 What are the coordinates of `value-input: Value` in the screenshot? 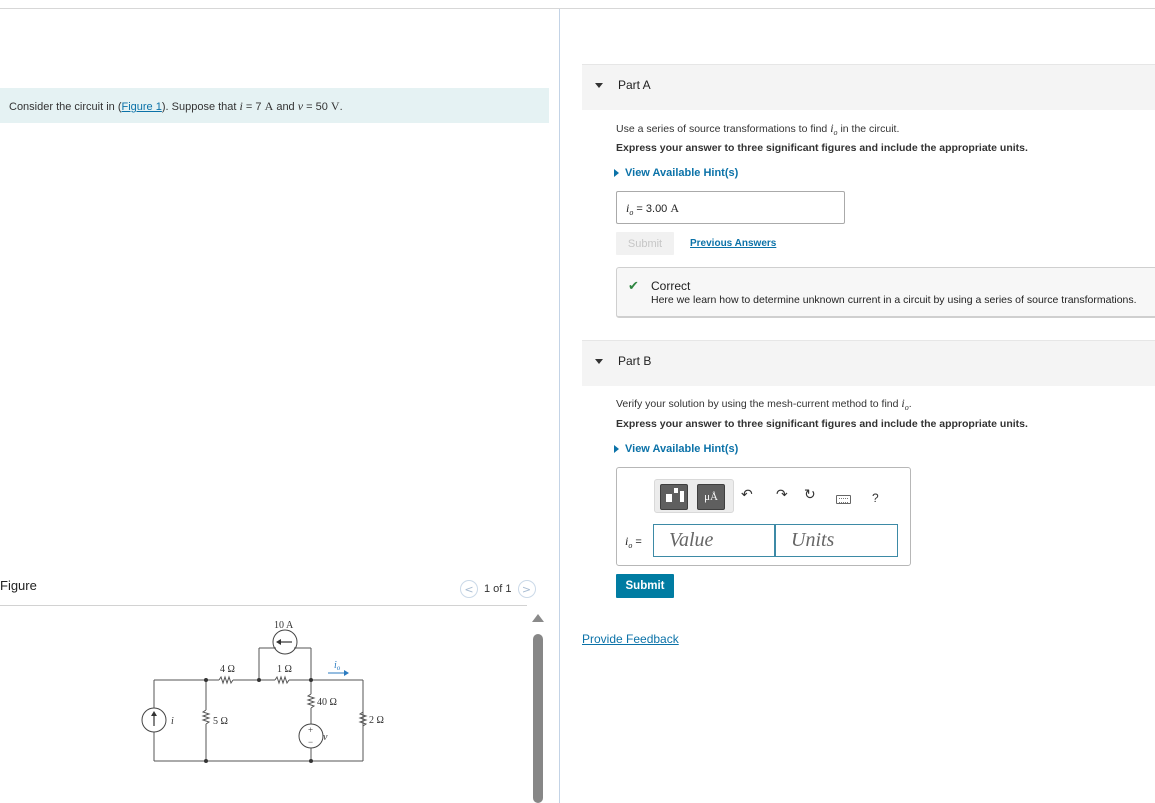 It's located at (714, 540).